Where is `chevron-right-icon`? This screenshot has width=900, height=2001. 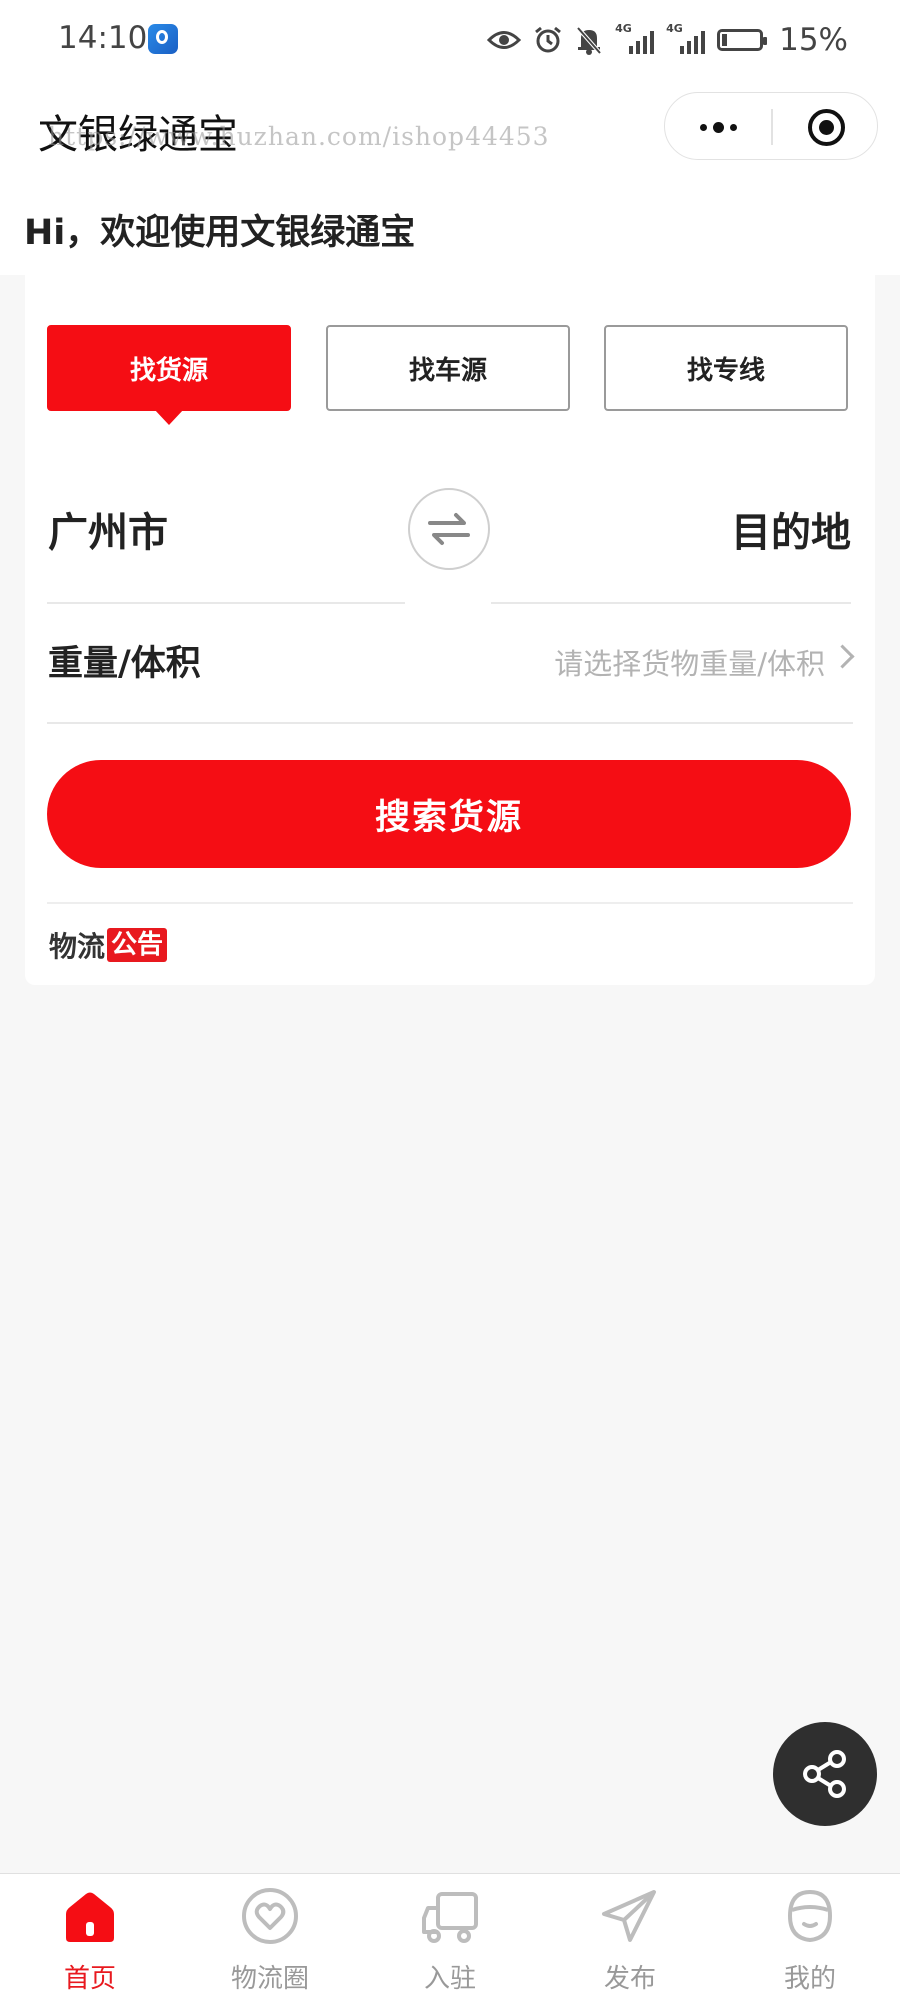 chevron-right-icon is located at coordinates (842, 656).